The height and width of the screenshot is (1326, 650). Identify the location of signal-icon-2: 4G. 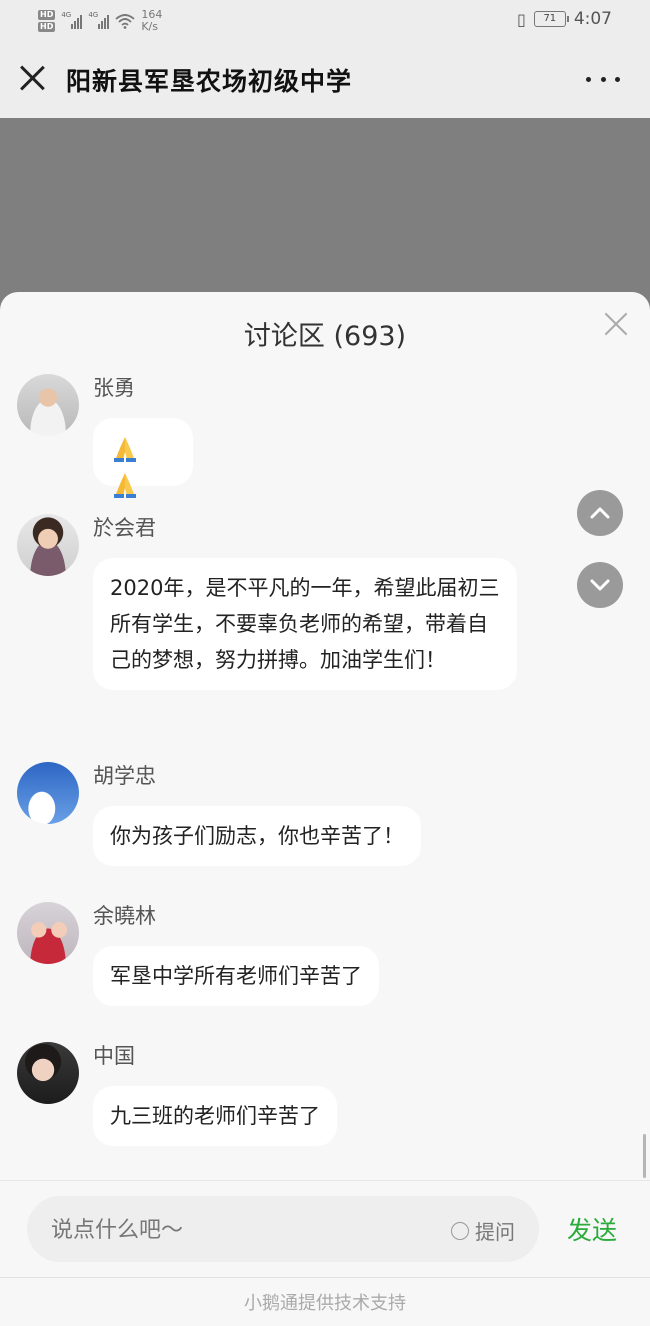
(99, 20).